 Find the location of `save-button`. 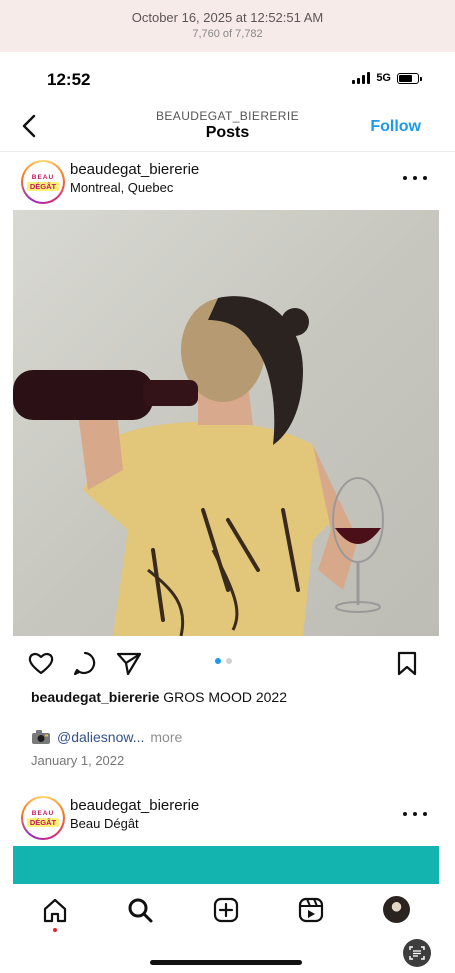

save-button is located at coordinates (407, 663).